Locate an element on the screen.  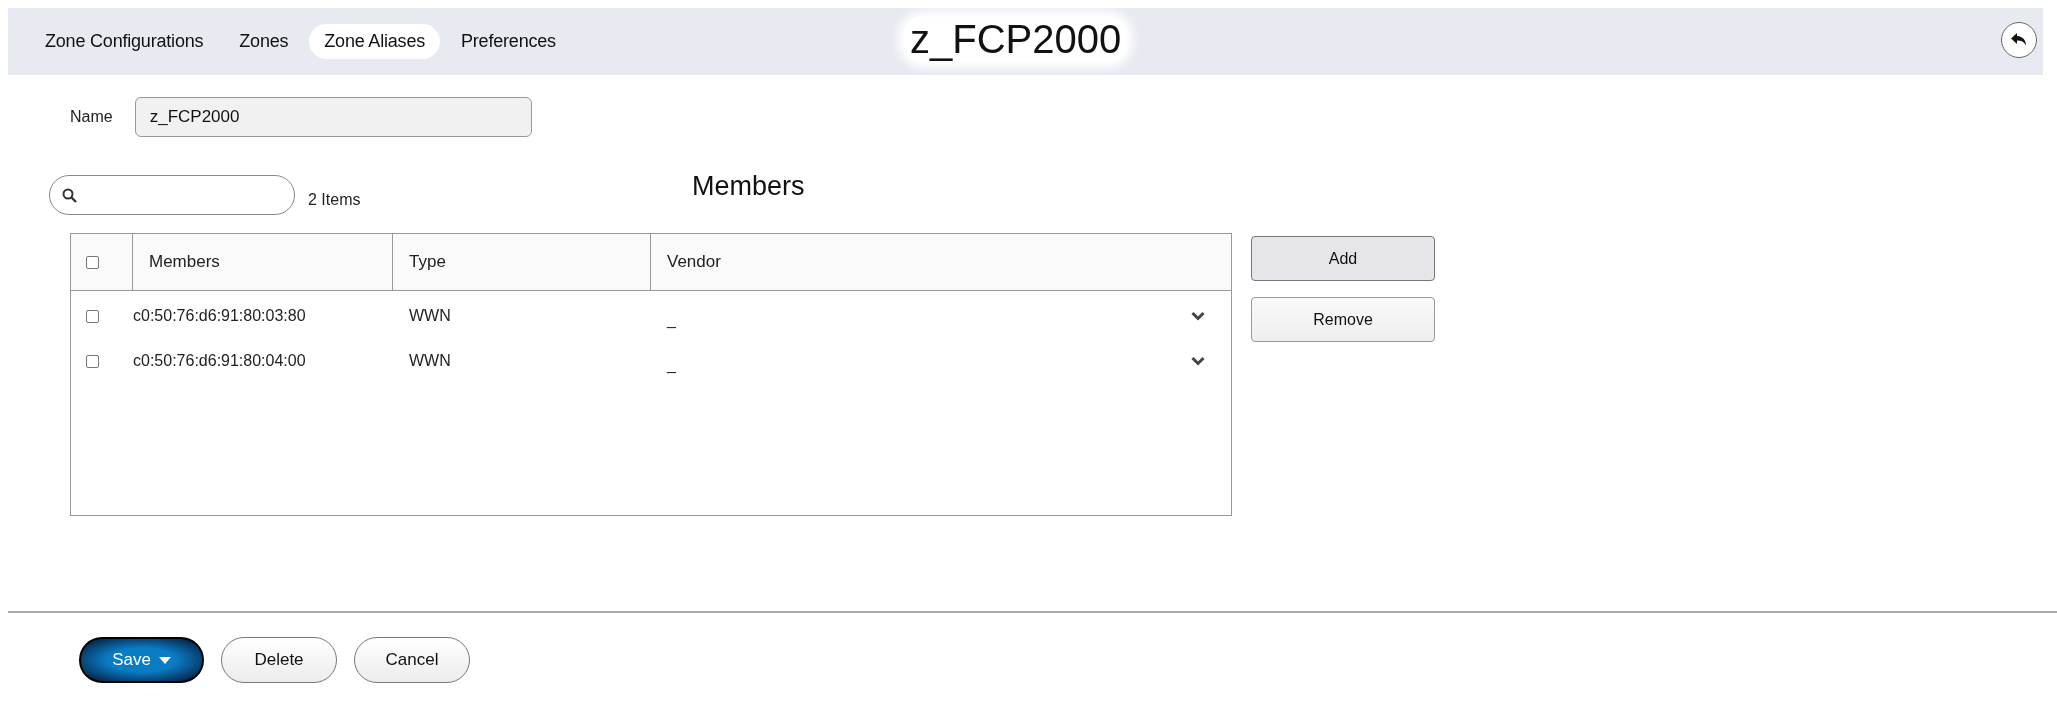
column-header: Members is located at coordinates (263, 262).